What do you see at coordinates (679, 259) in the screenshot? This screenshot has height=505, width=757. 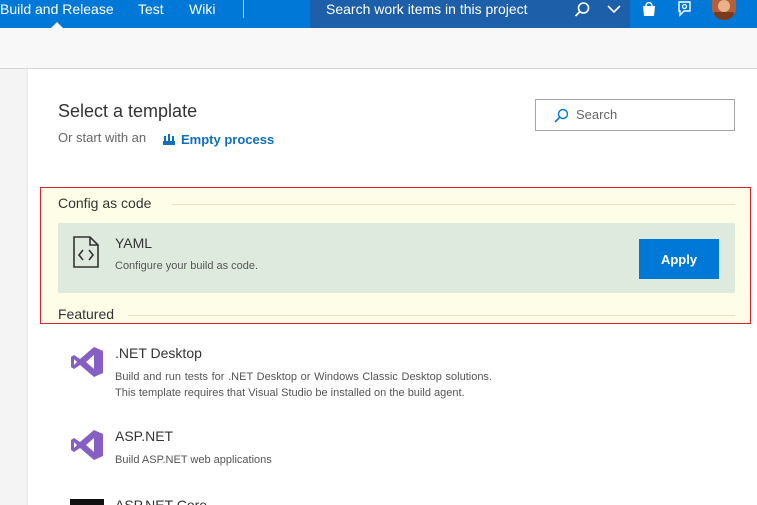 I see `apply-button: Apply` at bounding box center [679, 259].